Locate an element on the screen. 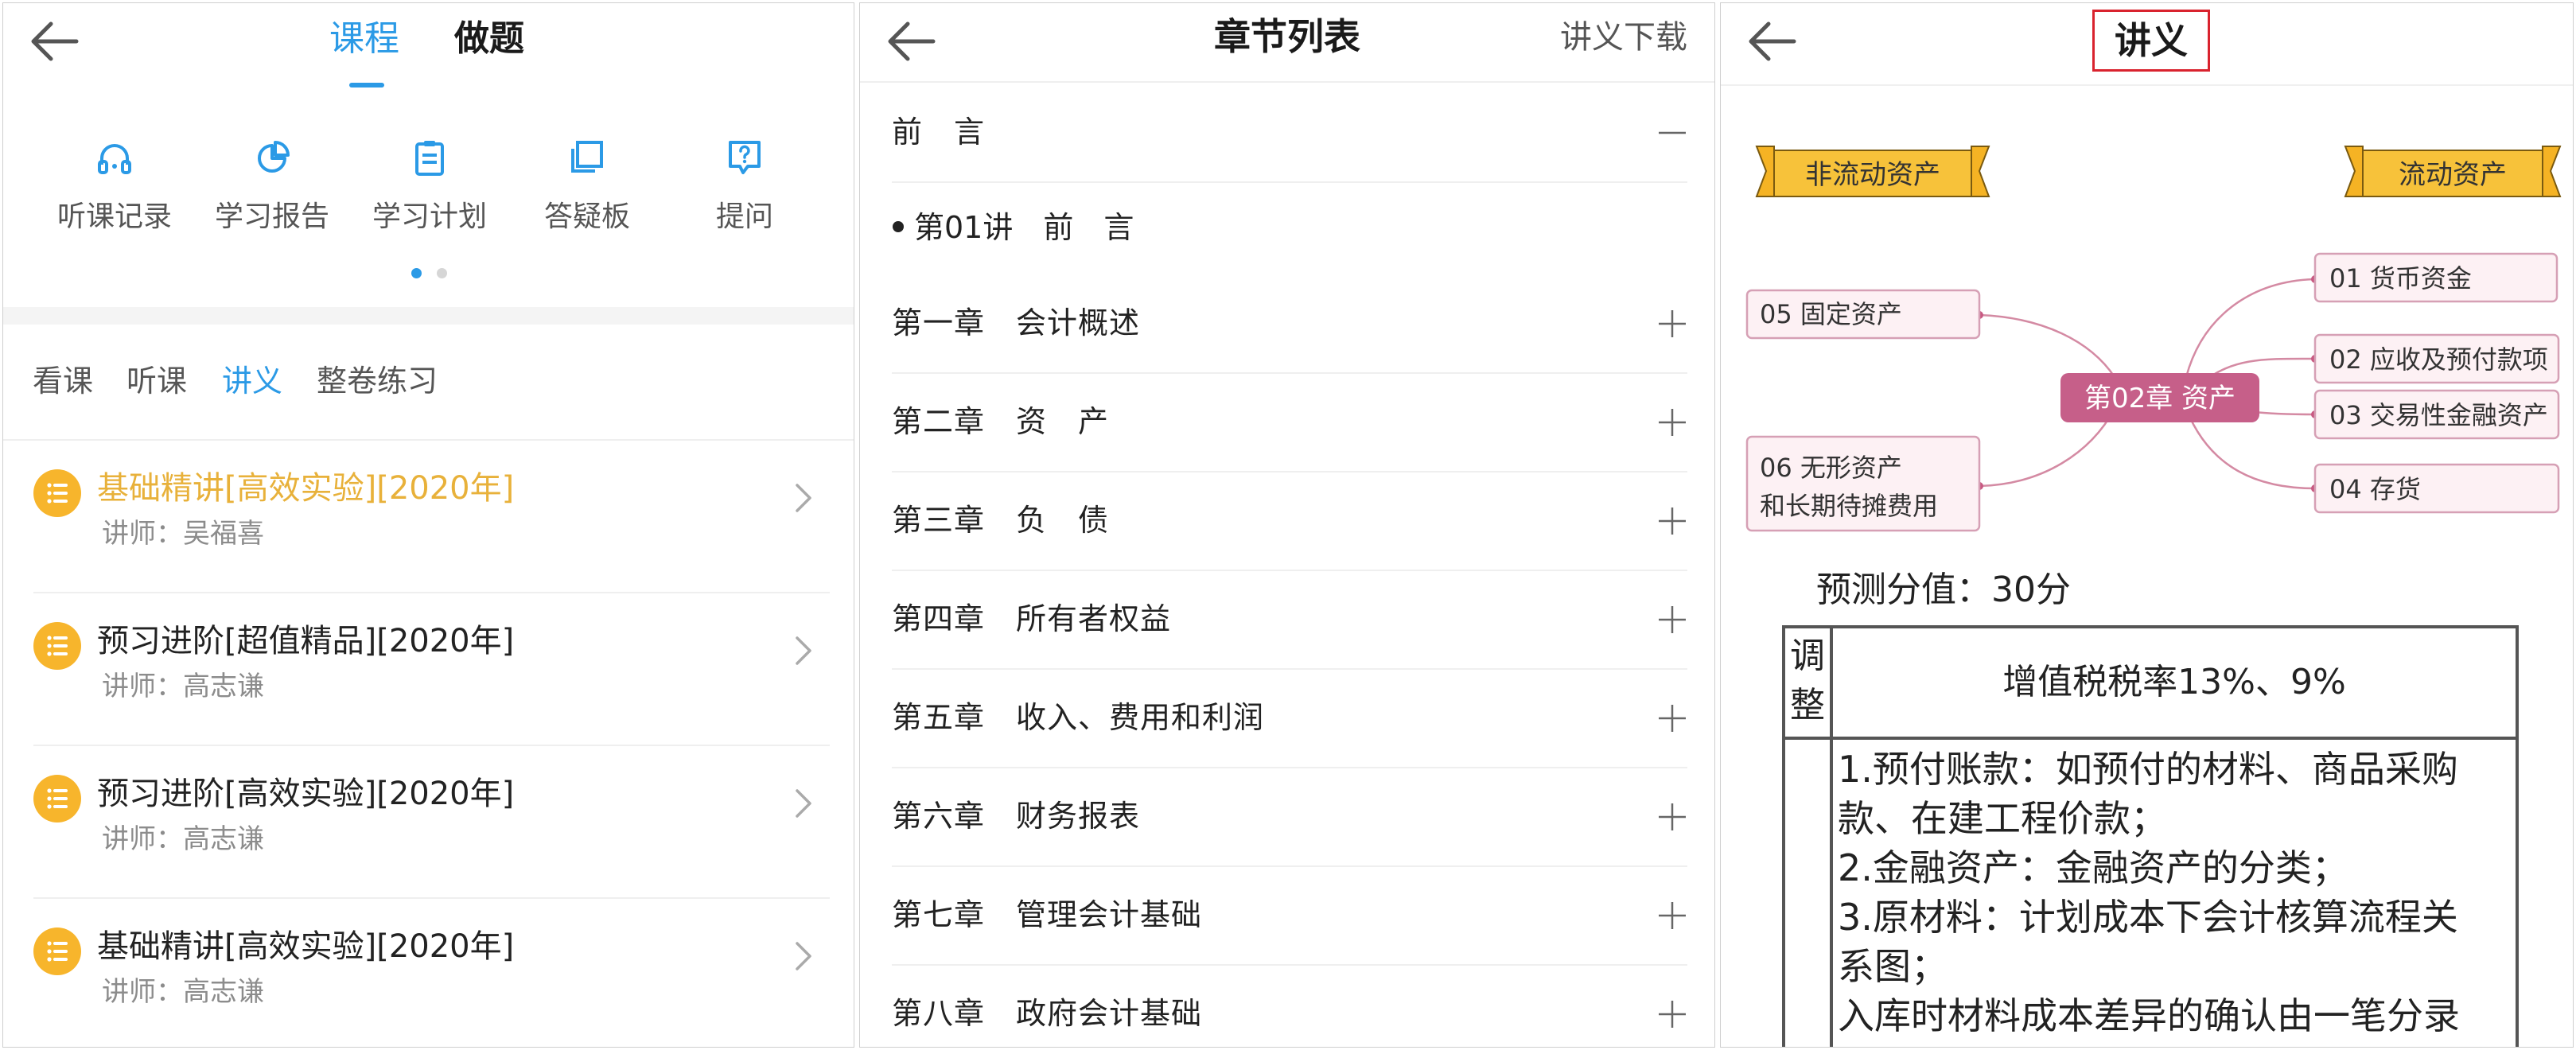 This screenshot has width=2576, height=1050. chapter-item: 第五章 收入、费用和利润 is located at coordinates (1290, 719).